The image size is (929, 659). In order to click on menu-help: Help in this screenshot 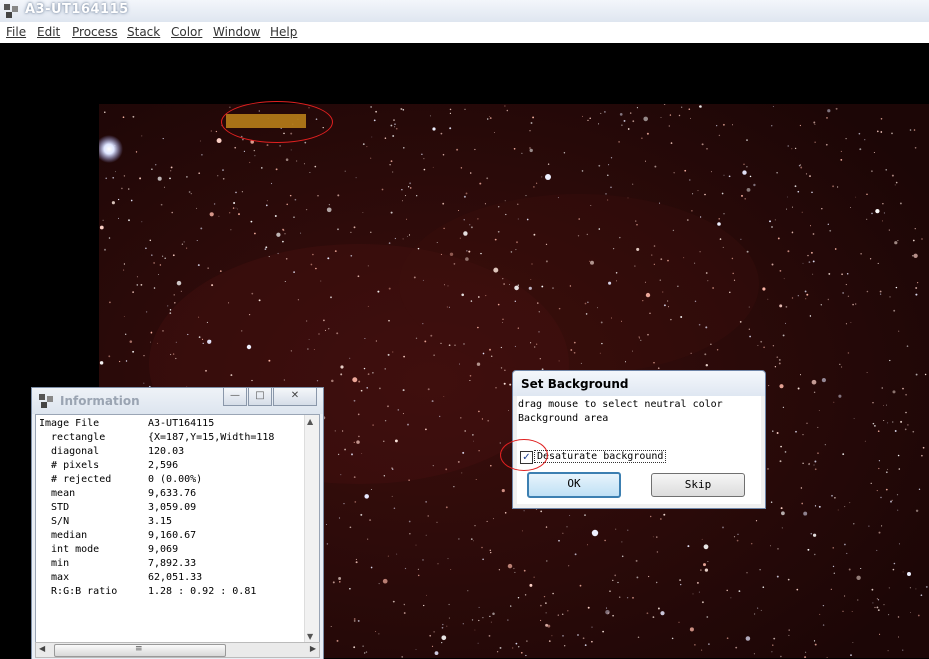, I will do `click(283, 32)`.